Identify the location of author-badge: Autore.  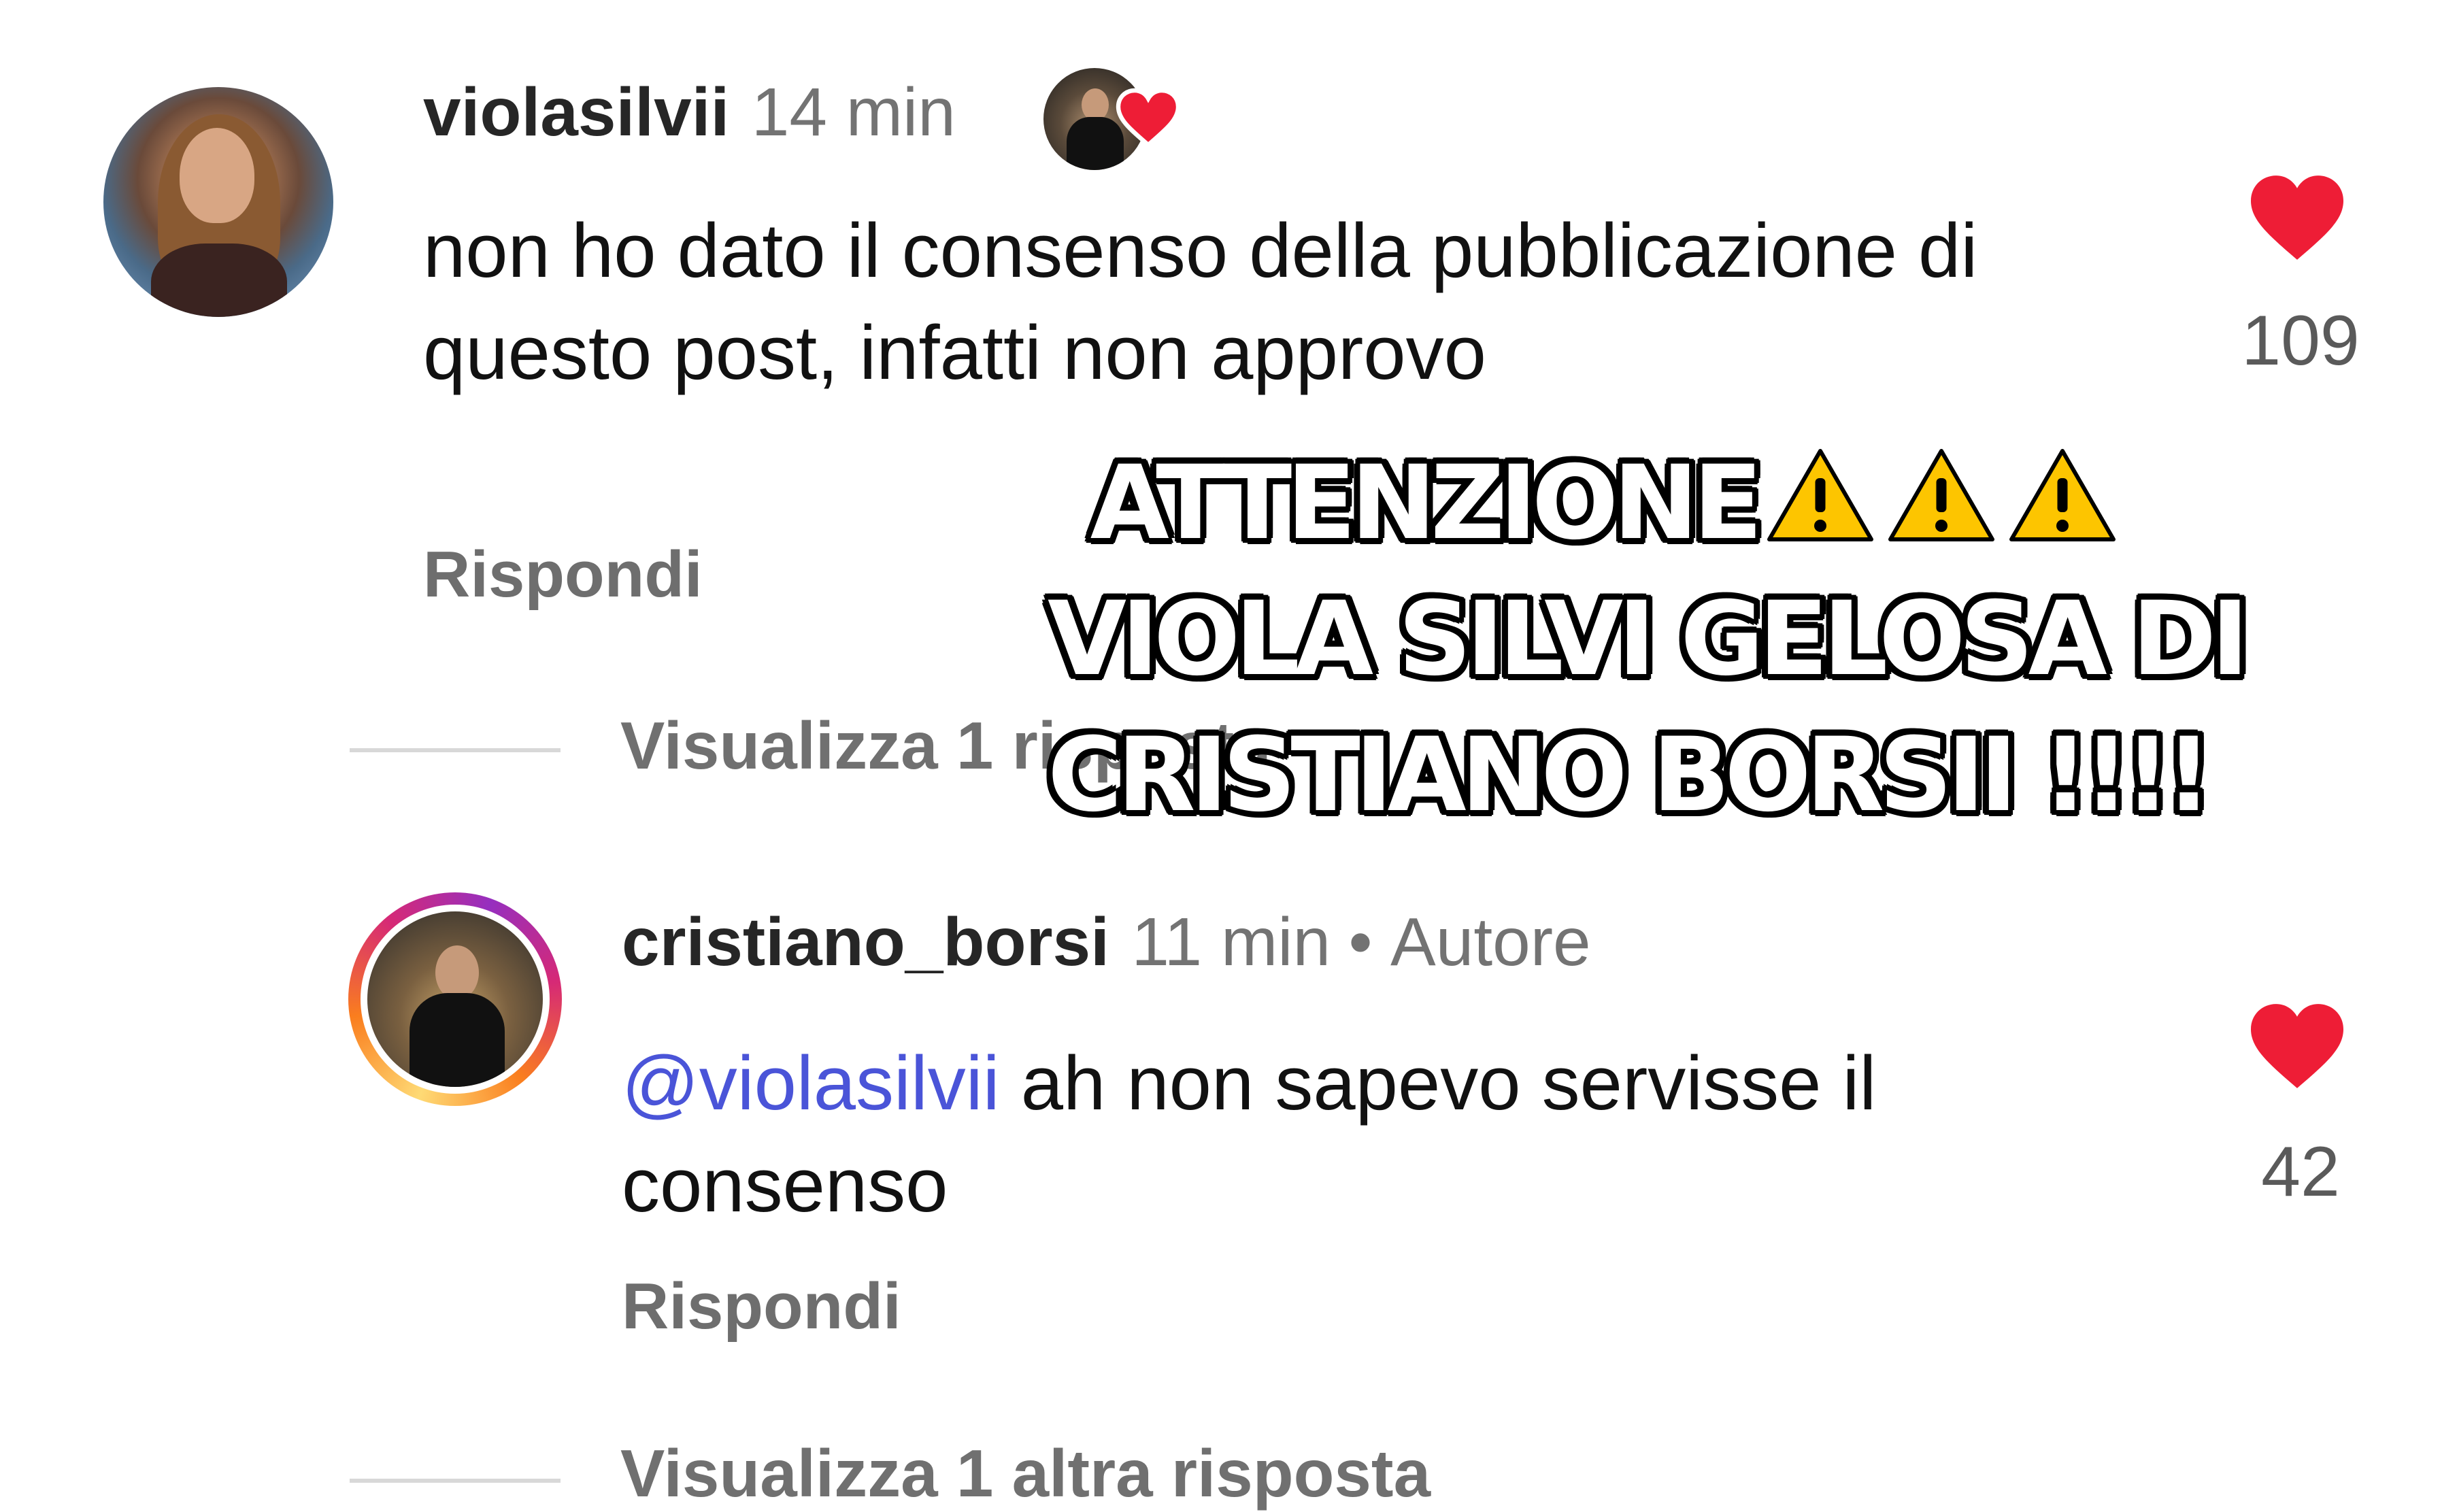
(1491, 942).